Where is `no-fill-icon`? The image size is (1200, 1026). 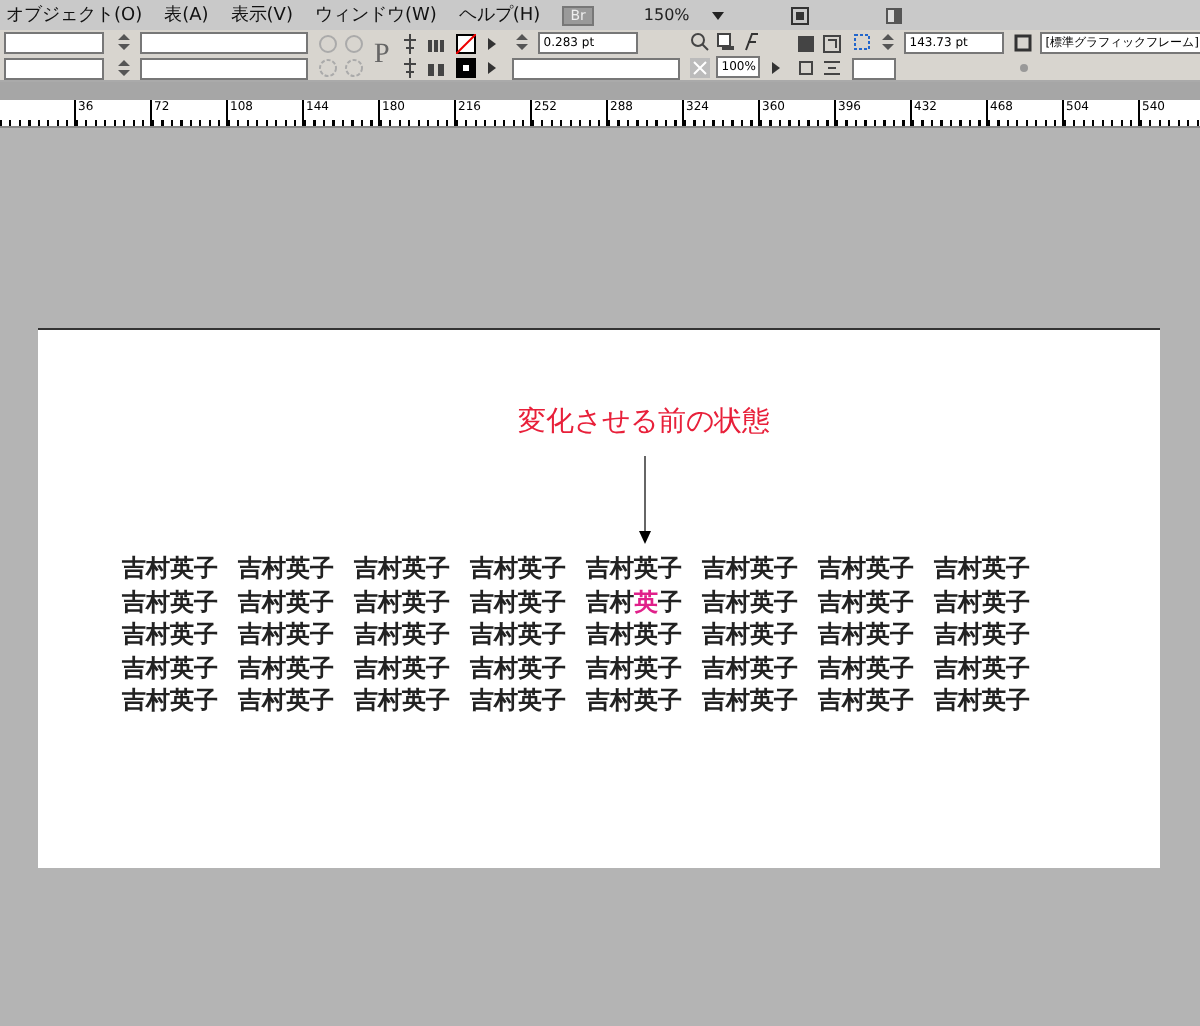
no-fill-icon is located at coordinates (465, 43).